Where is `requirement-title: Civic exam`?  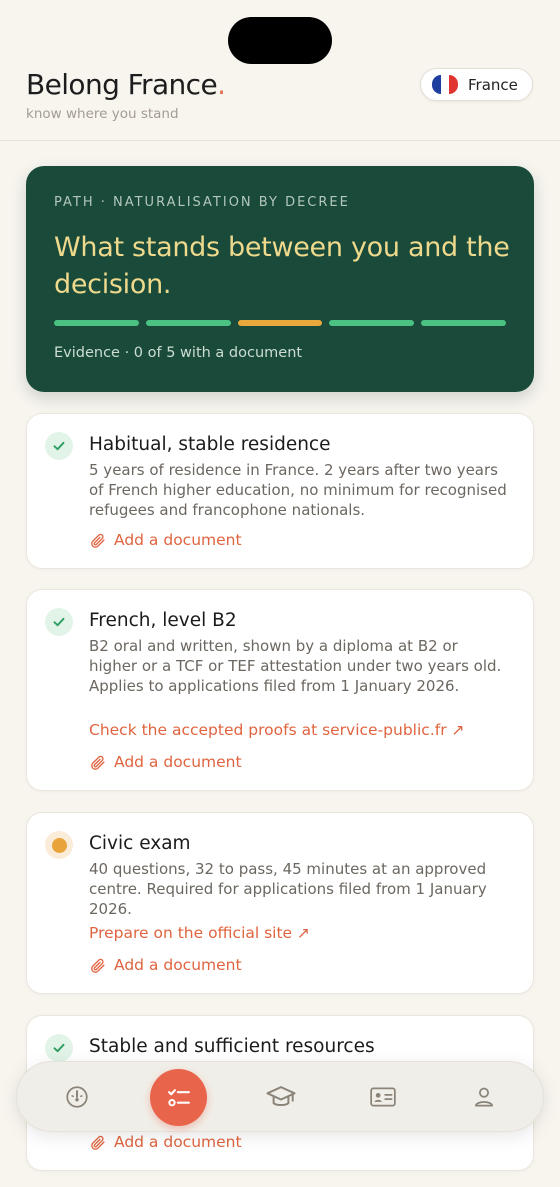 requirement-title: Civic exam is located at coordinates (140, 843).